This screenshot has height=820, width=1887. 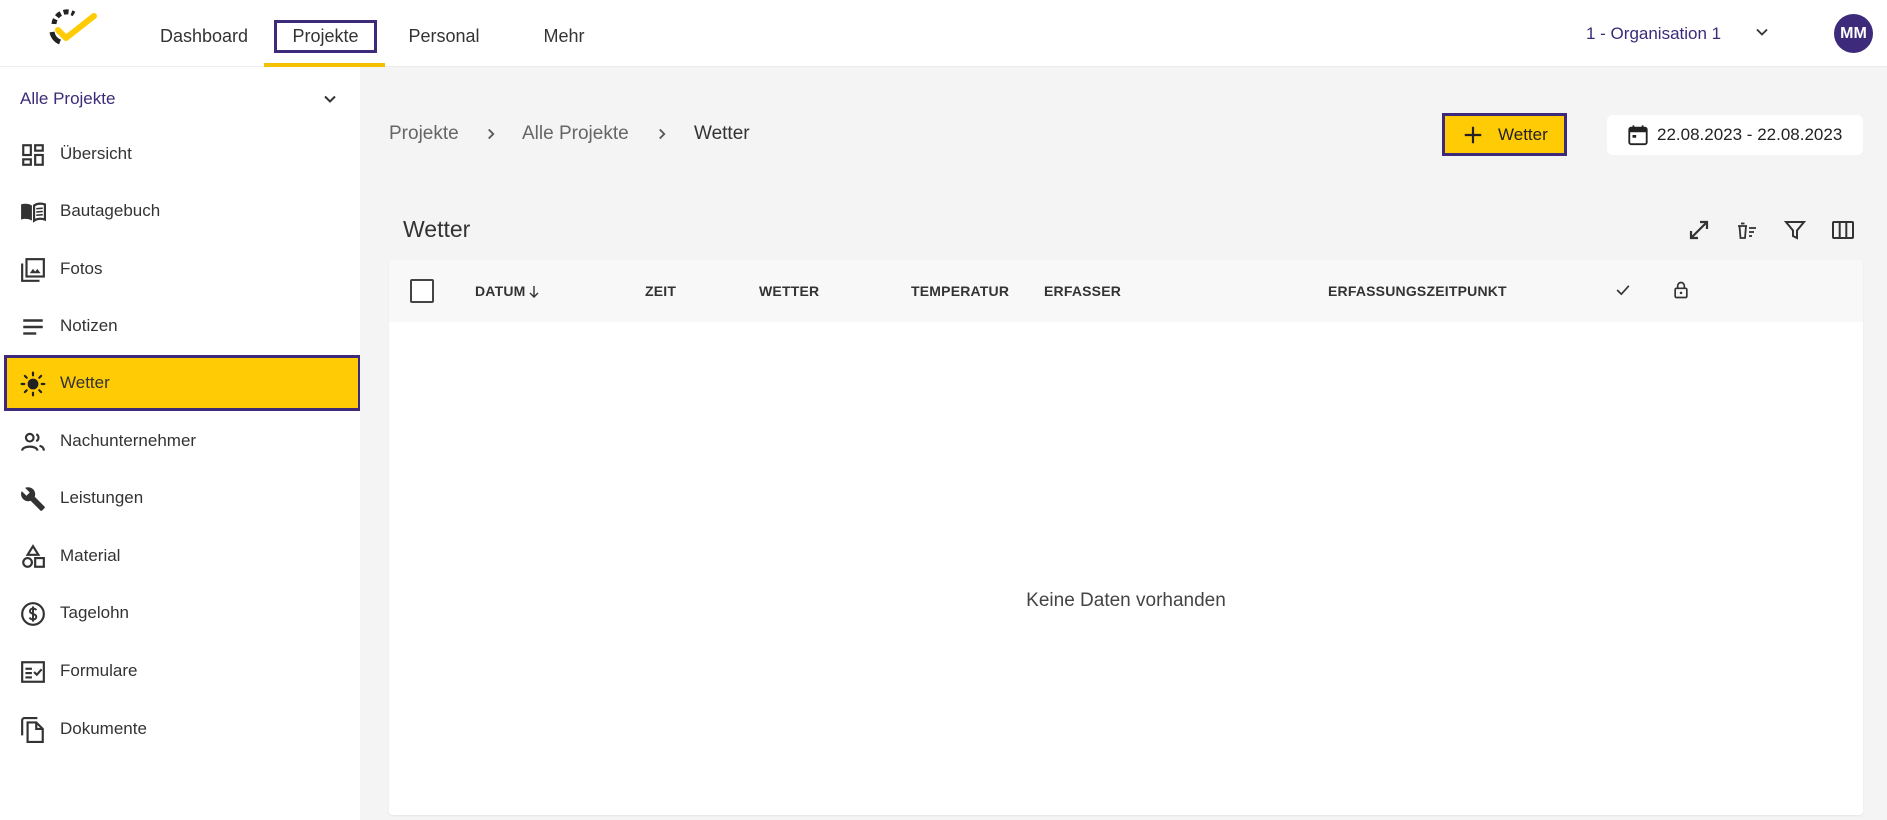 What do you see at coordinates (182, 498) in the screenshot?
I see `sidebar-item-leistungen: Leistungen` at bounding box center [182, 498].